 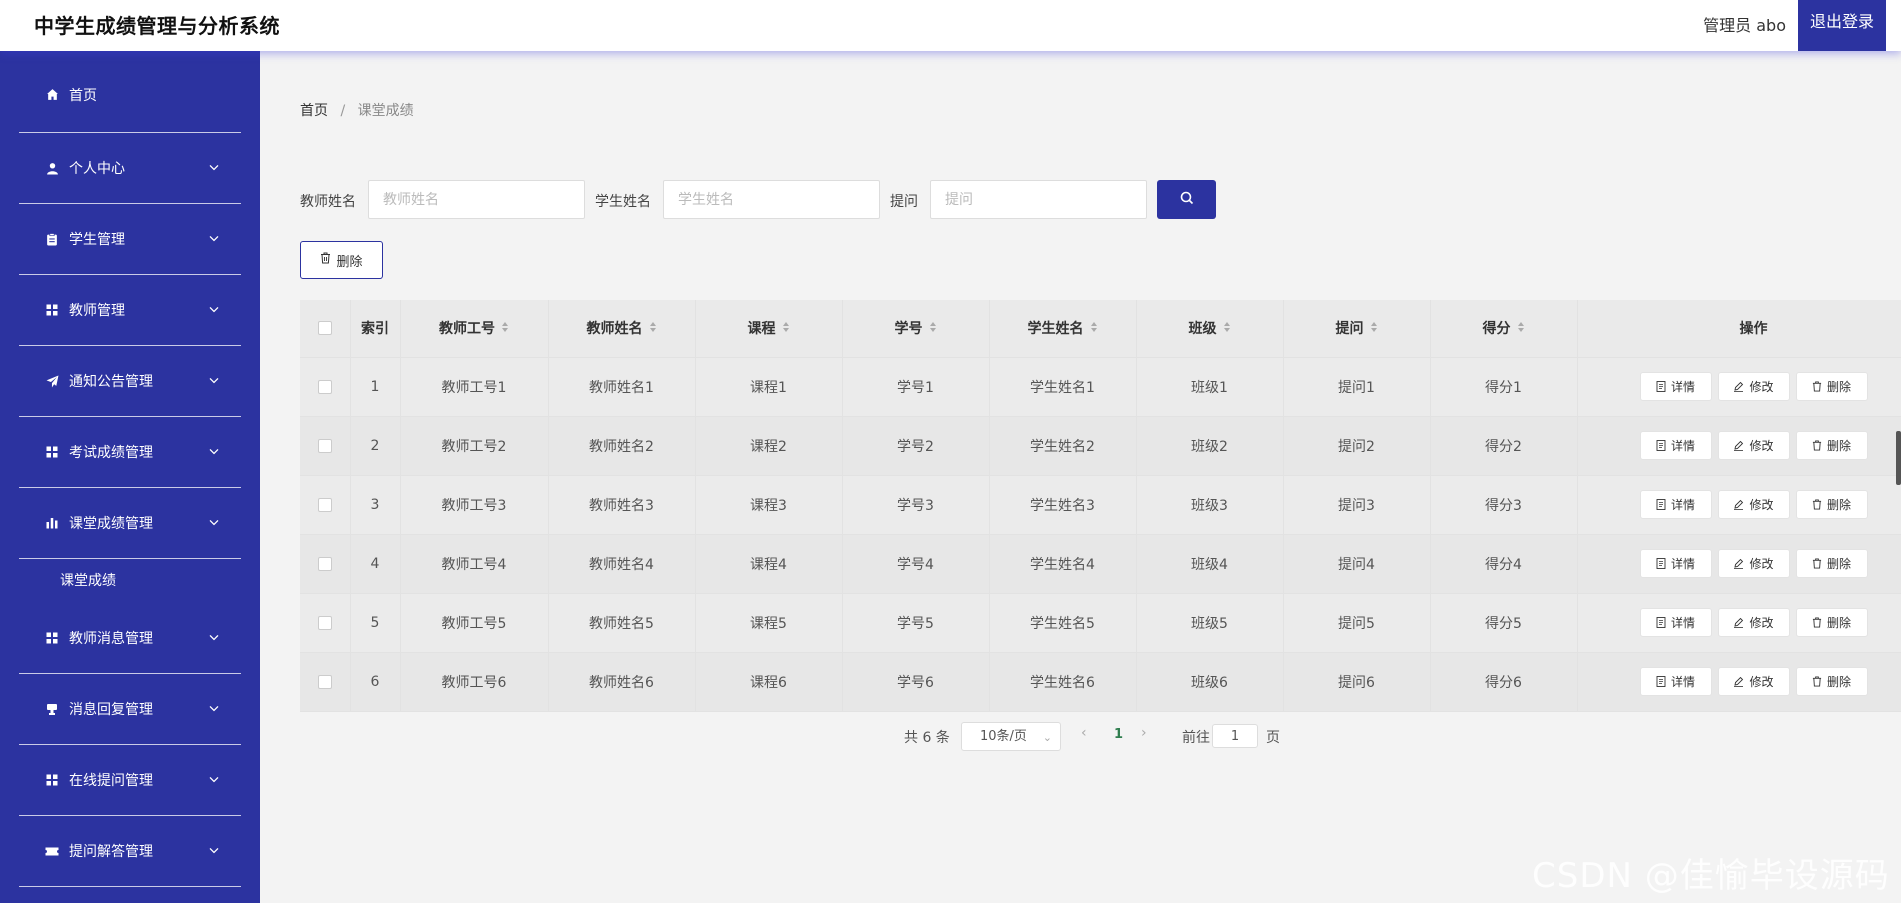 I want to click on table-row: 6 教师工号6 教师姓名6 课程6 学号6 学生姓名6 班级6 提问6 得分6 详情 修改 删除, so click(x=1100, y=682).